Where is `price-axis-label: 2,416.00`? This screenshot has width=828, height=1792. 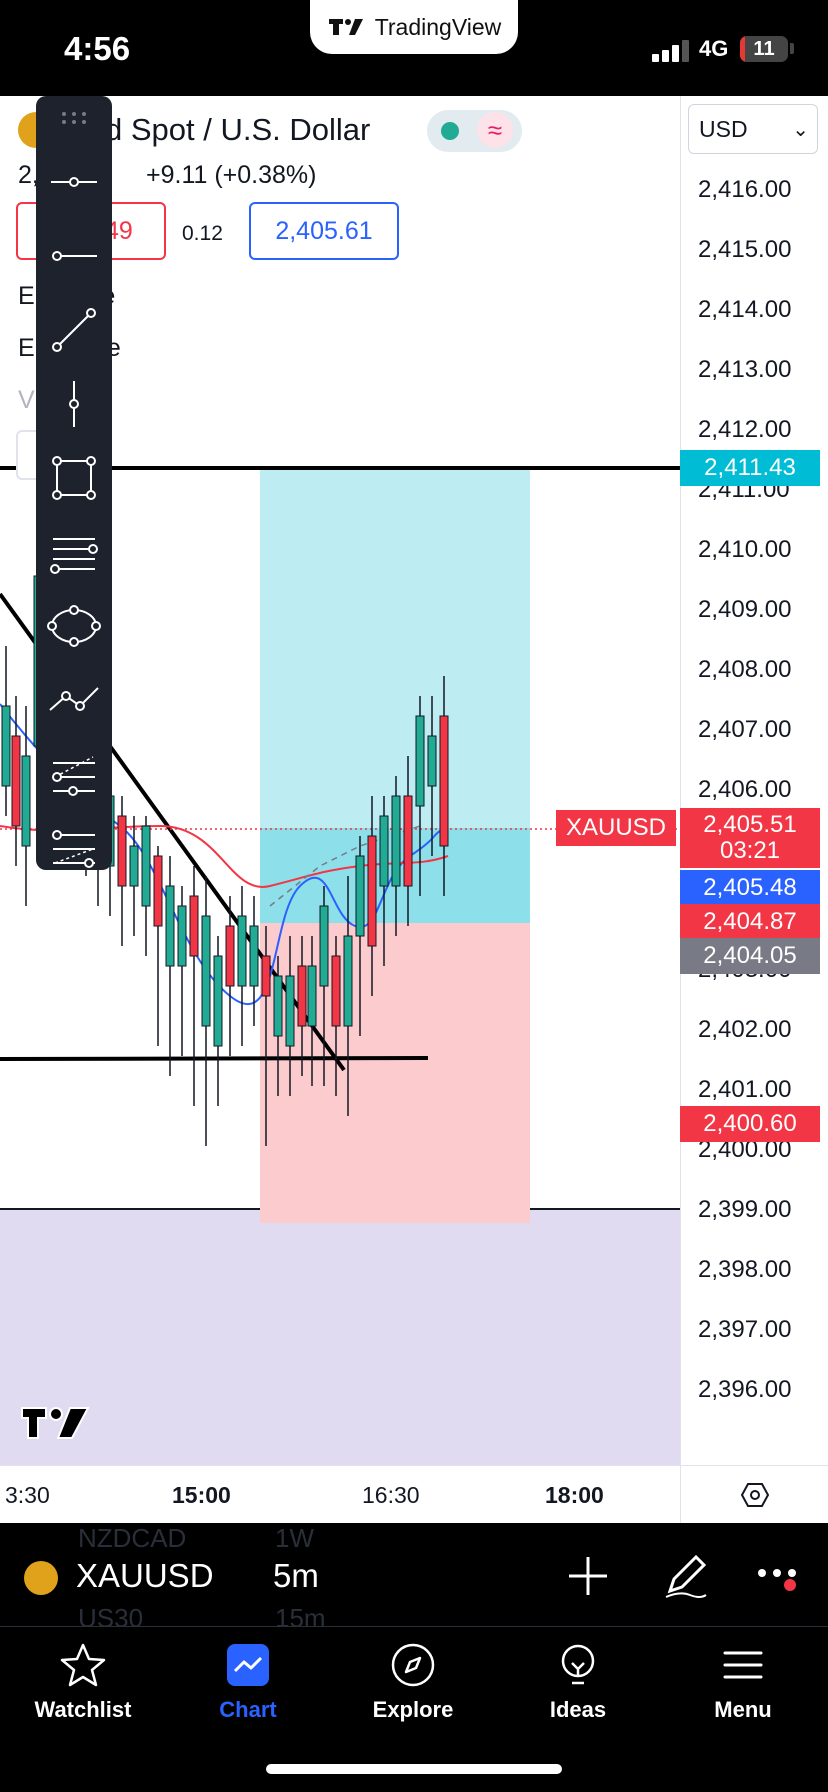
price-axis-label: 2,416.00 is located at coordinates (745, 189).